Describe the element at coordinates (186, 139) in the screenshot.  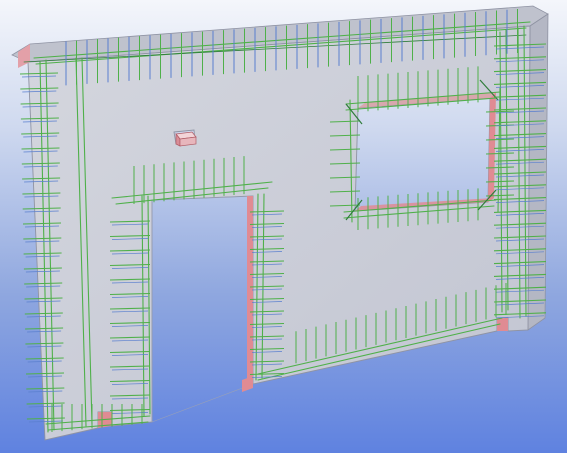
I see `embedded-plate` at that location.